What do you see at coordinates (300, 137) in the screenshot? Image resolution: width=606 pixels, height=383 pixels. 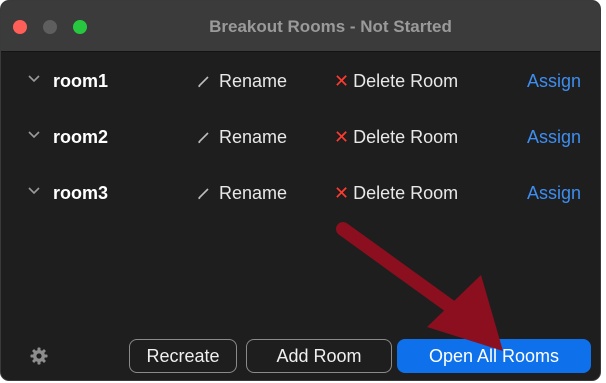 I see `room-row: room2 Rename ✕ Delete Room Assign` at bounding box center [300, 137].